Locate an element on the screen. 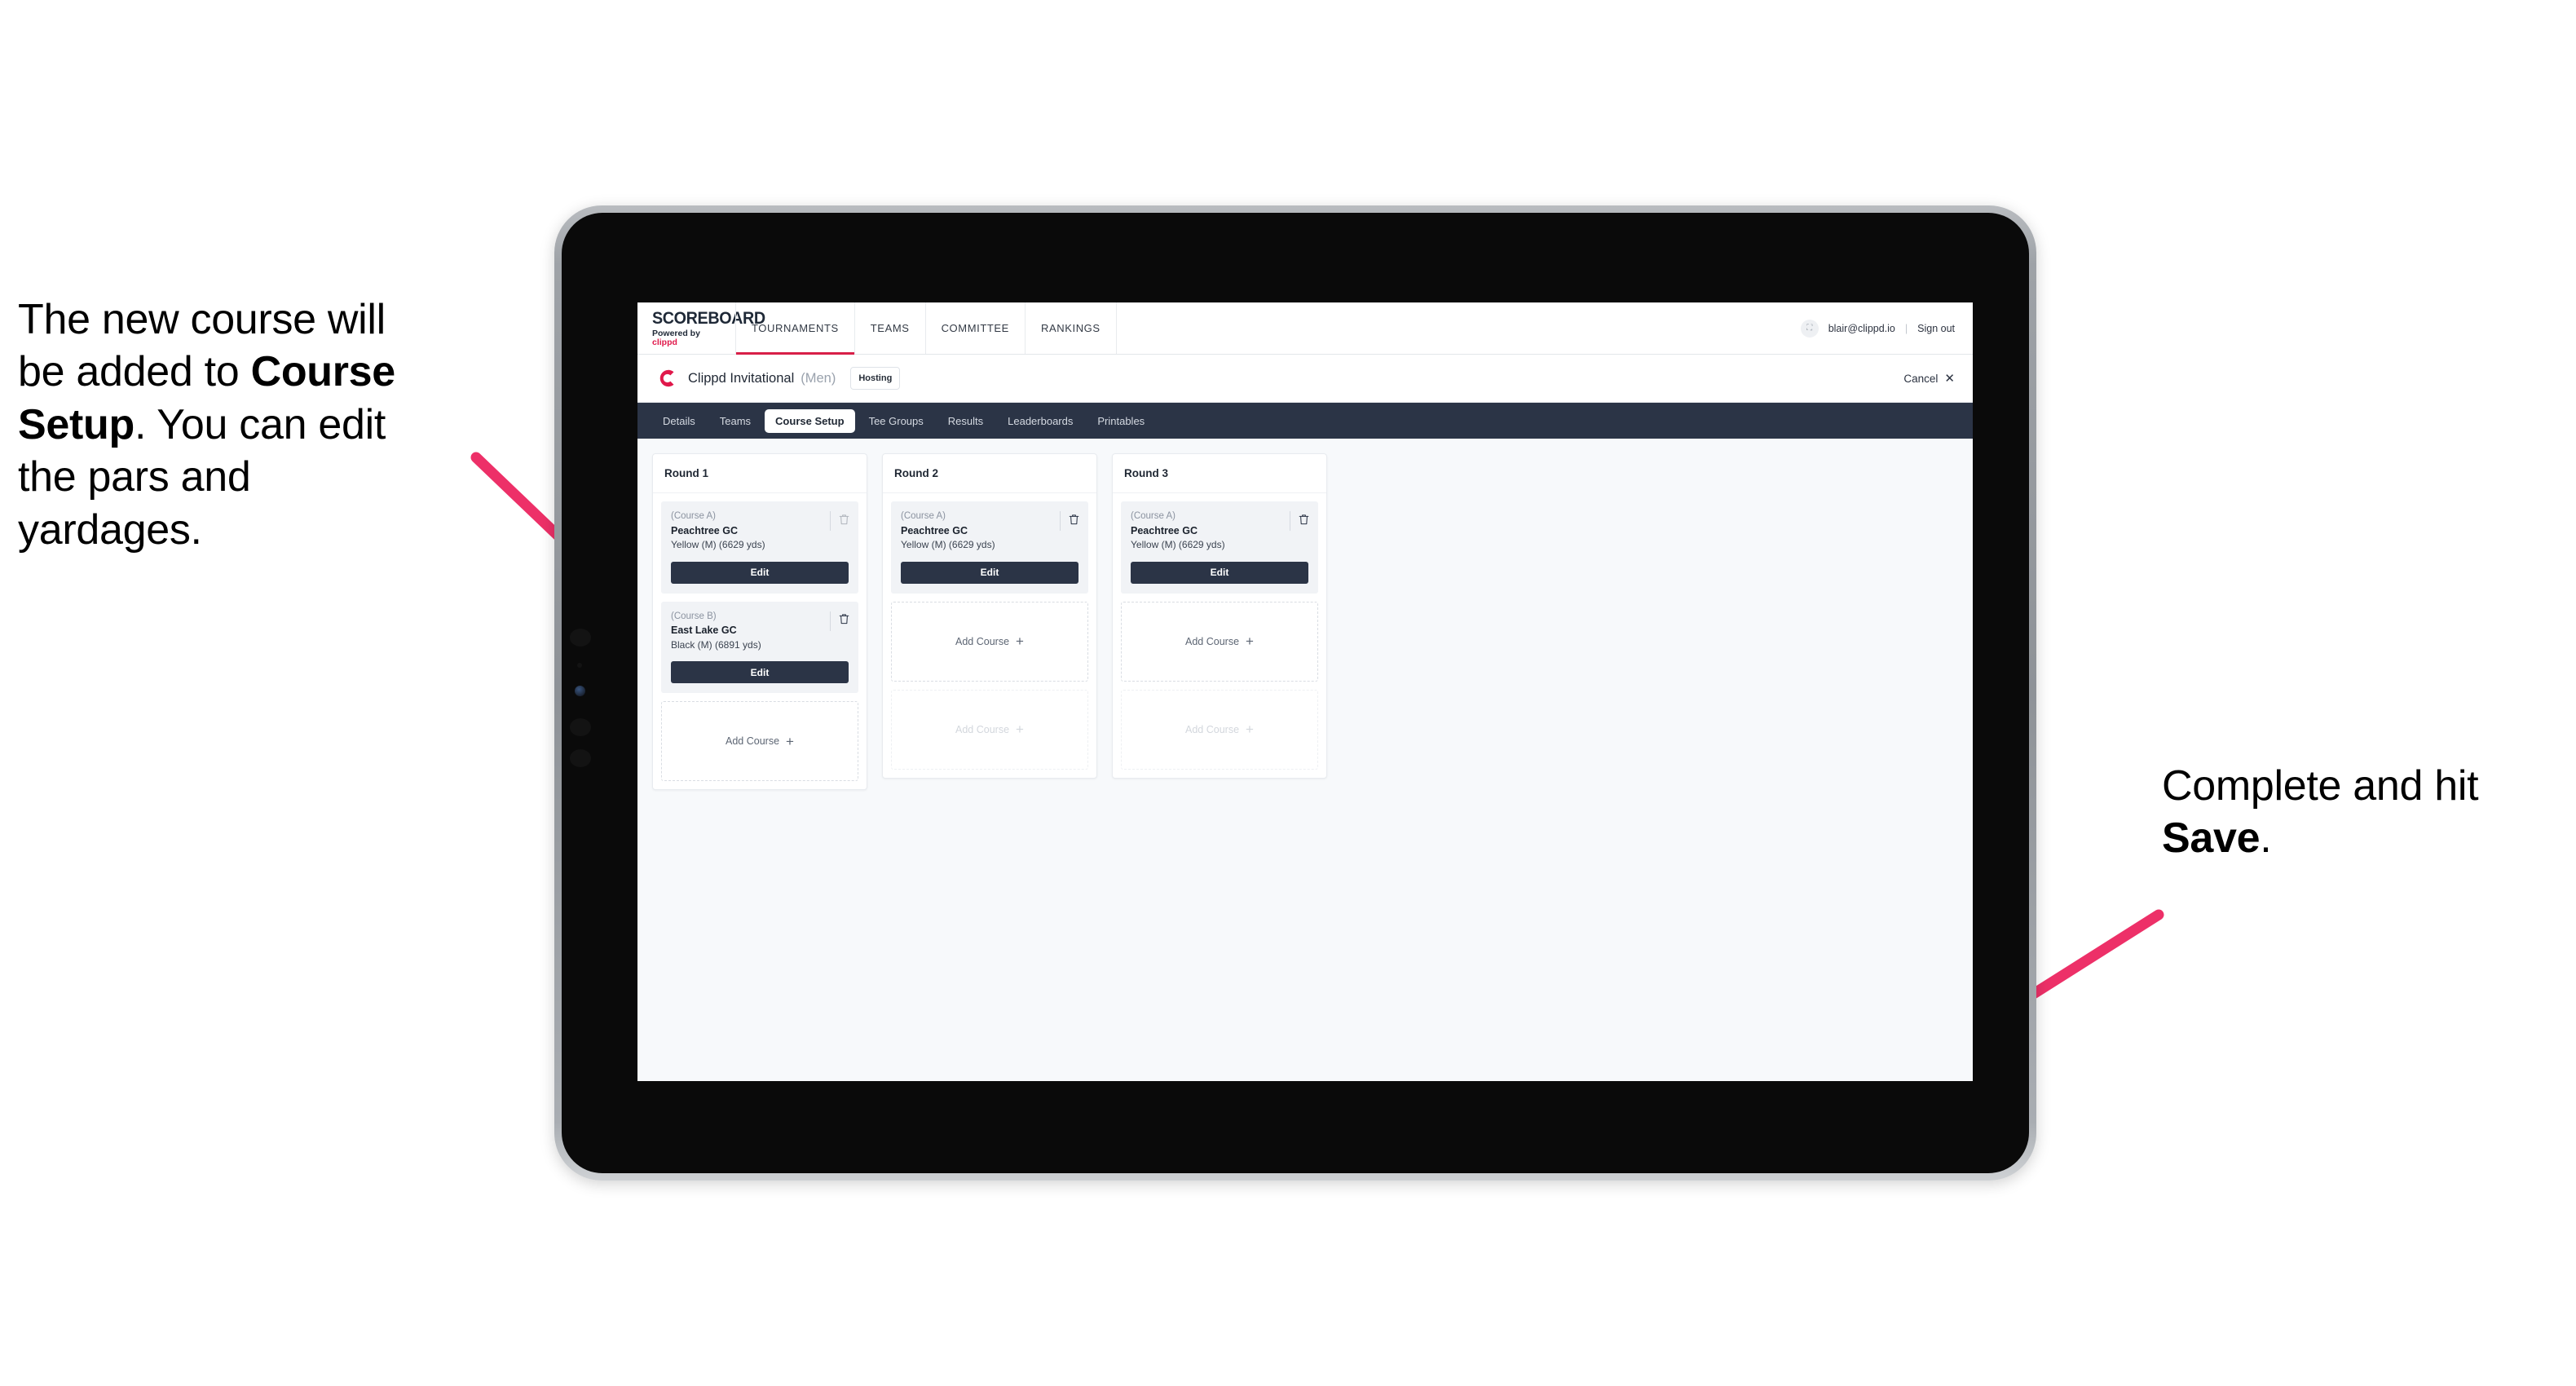  right-annotation-text: Complete and hit Save. is located at coordinates (2365, 812).